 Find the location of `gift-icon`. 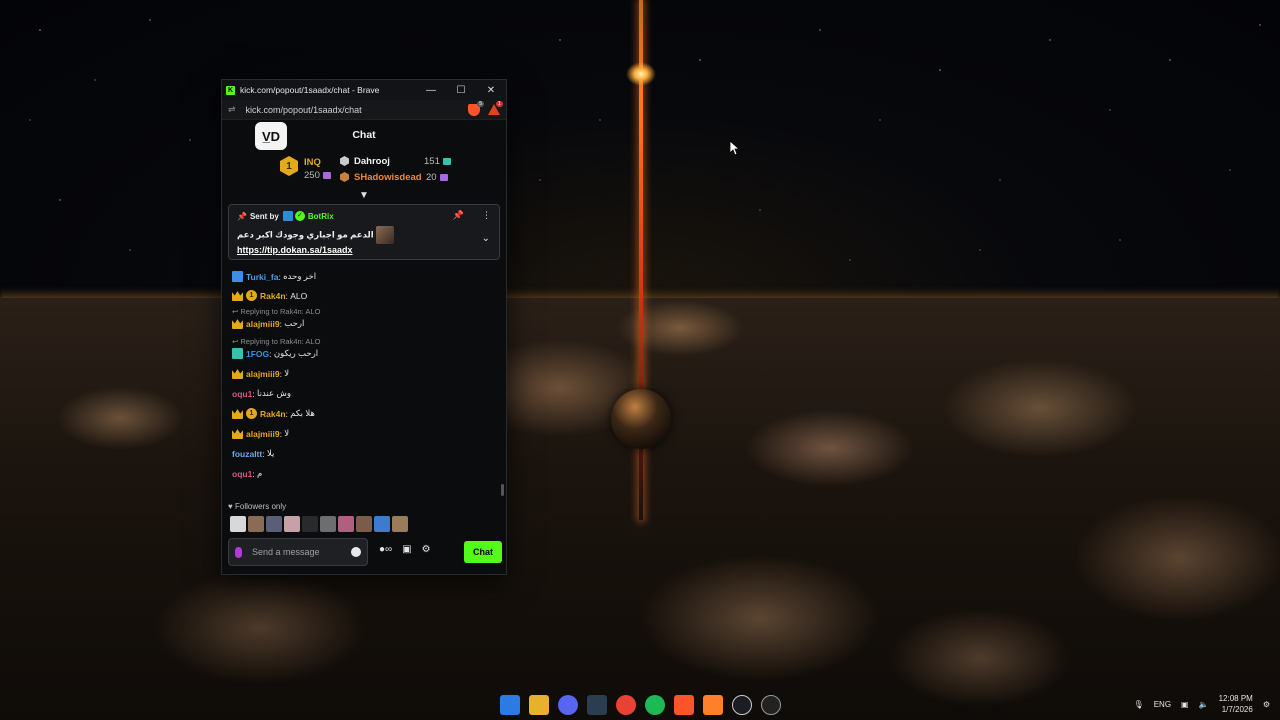

gift-icon is located at coordinates (326, 175).